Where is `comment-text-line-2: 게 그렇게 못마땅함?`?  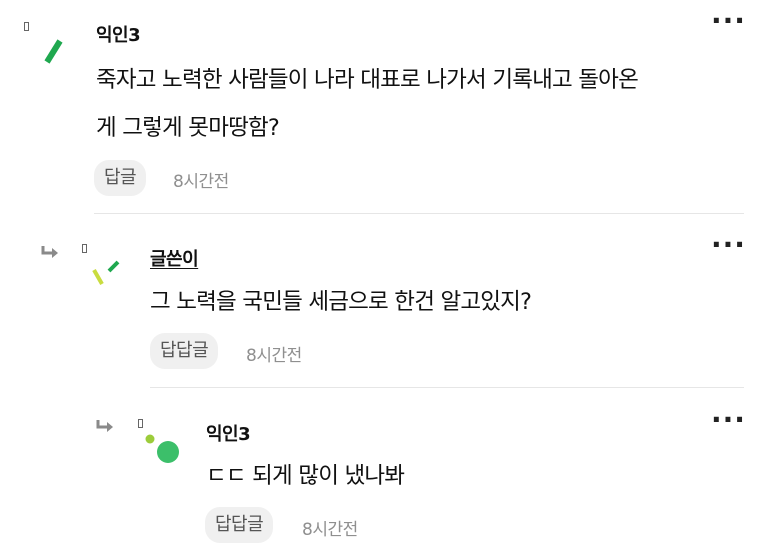 comment-text-line-2: 게 그렇게 못마땅함? is located at coordinates (188, 128).